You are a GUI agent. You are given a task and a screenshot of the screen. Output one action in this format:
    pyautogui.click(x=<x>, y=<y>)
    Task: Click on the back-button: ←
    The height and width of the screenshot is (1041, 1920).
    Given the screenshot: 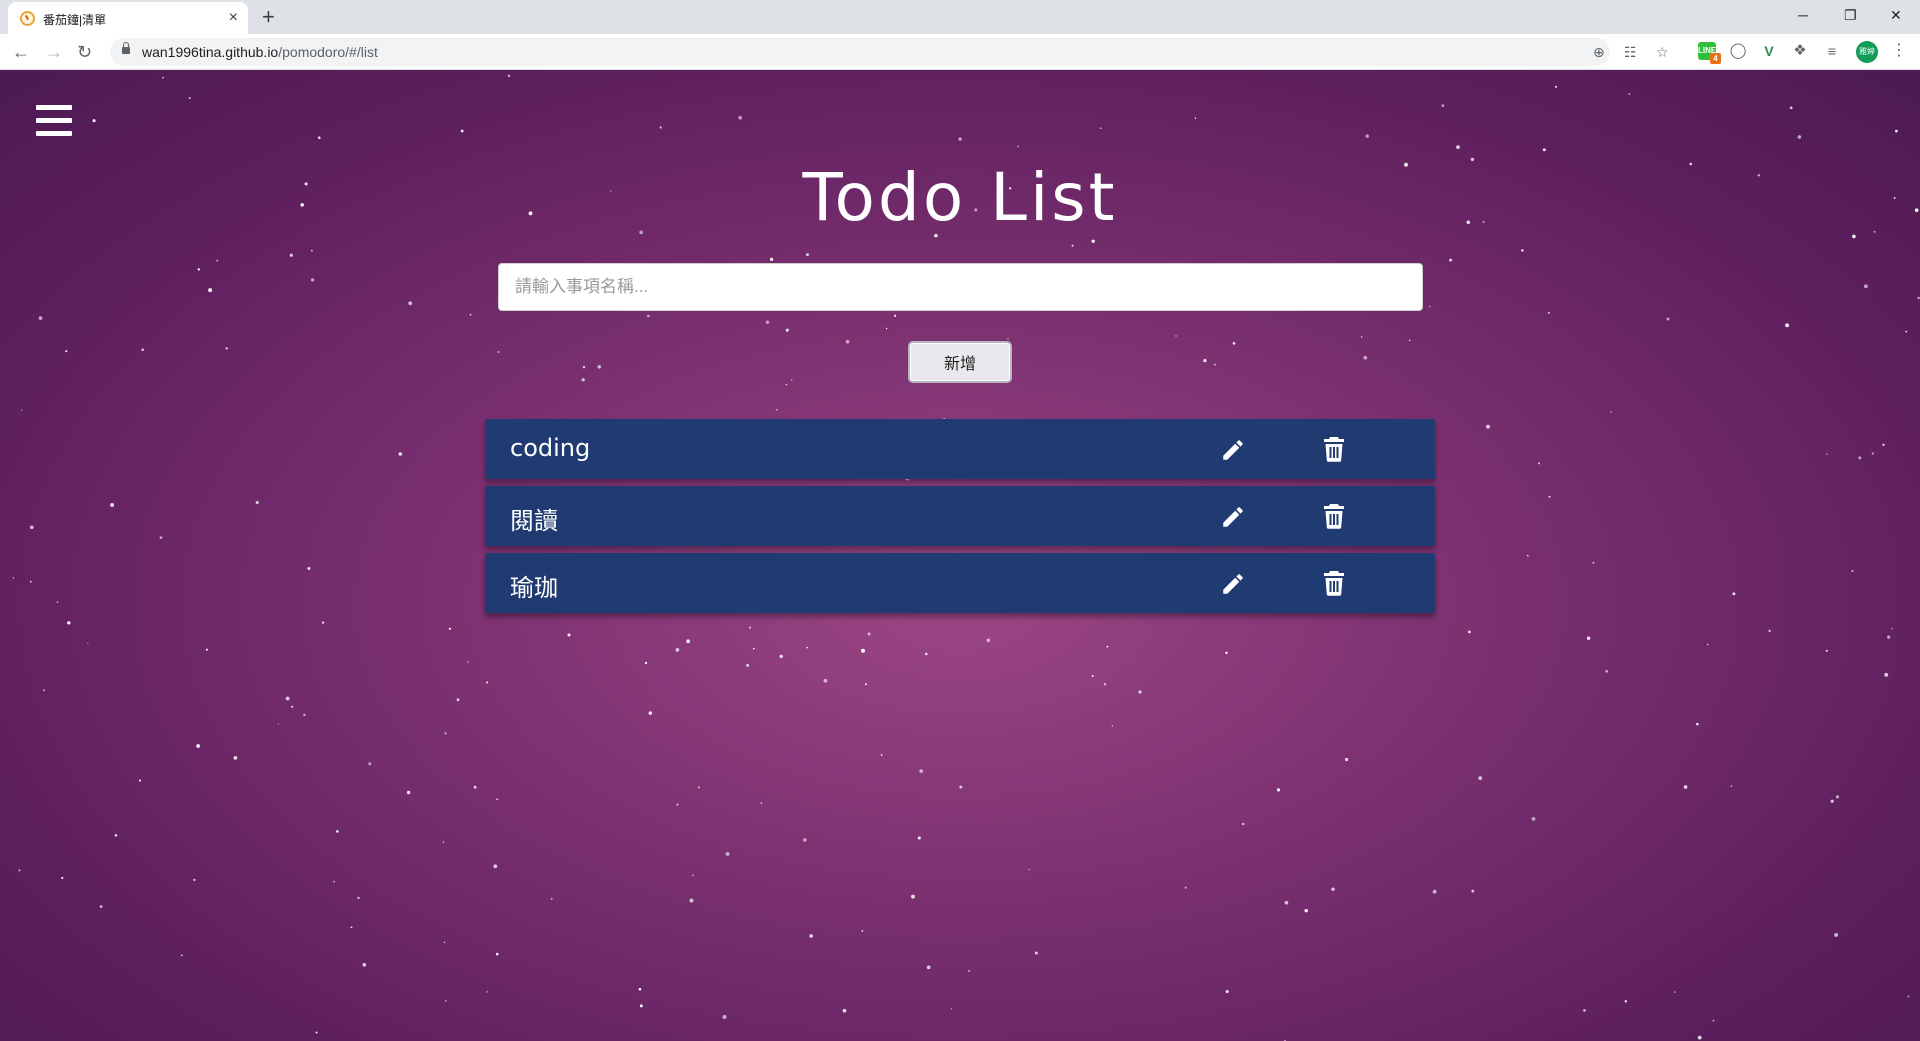 What is the action you would take?
    pyautogui.click(x=21, y=52)
    